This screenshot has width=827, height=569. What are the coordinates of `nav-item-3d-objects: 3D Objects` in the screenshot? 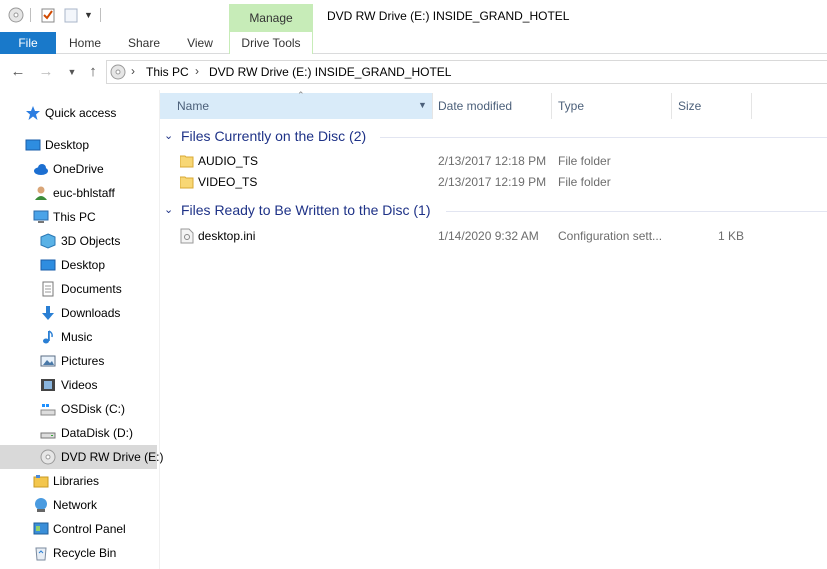 It's located at (78, 241).